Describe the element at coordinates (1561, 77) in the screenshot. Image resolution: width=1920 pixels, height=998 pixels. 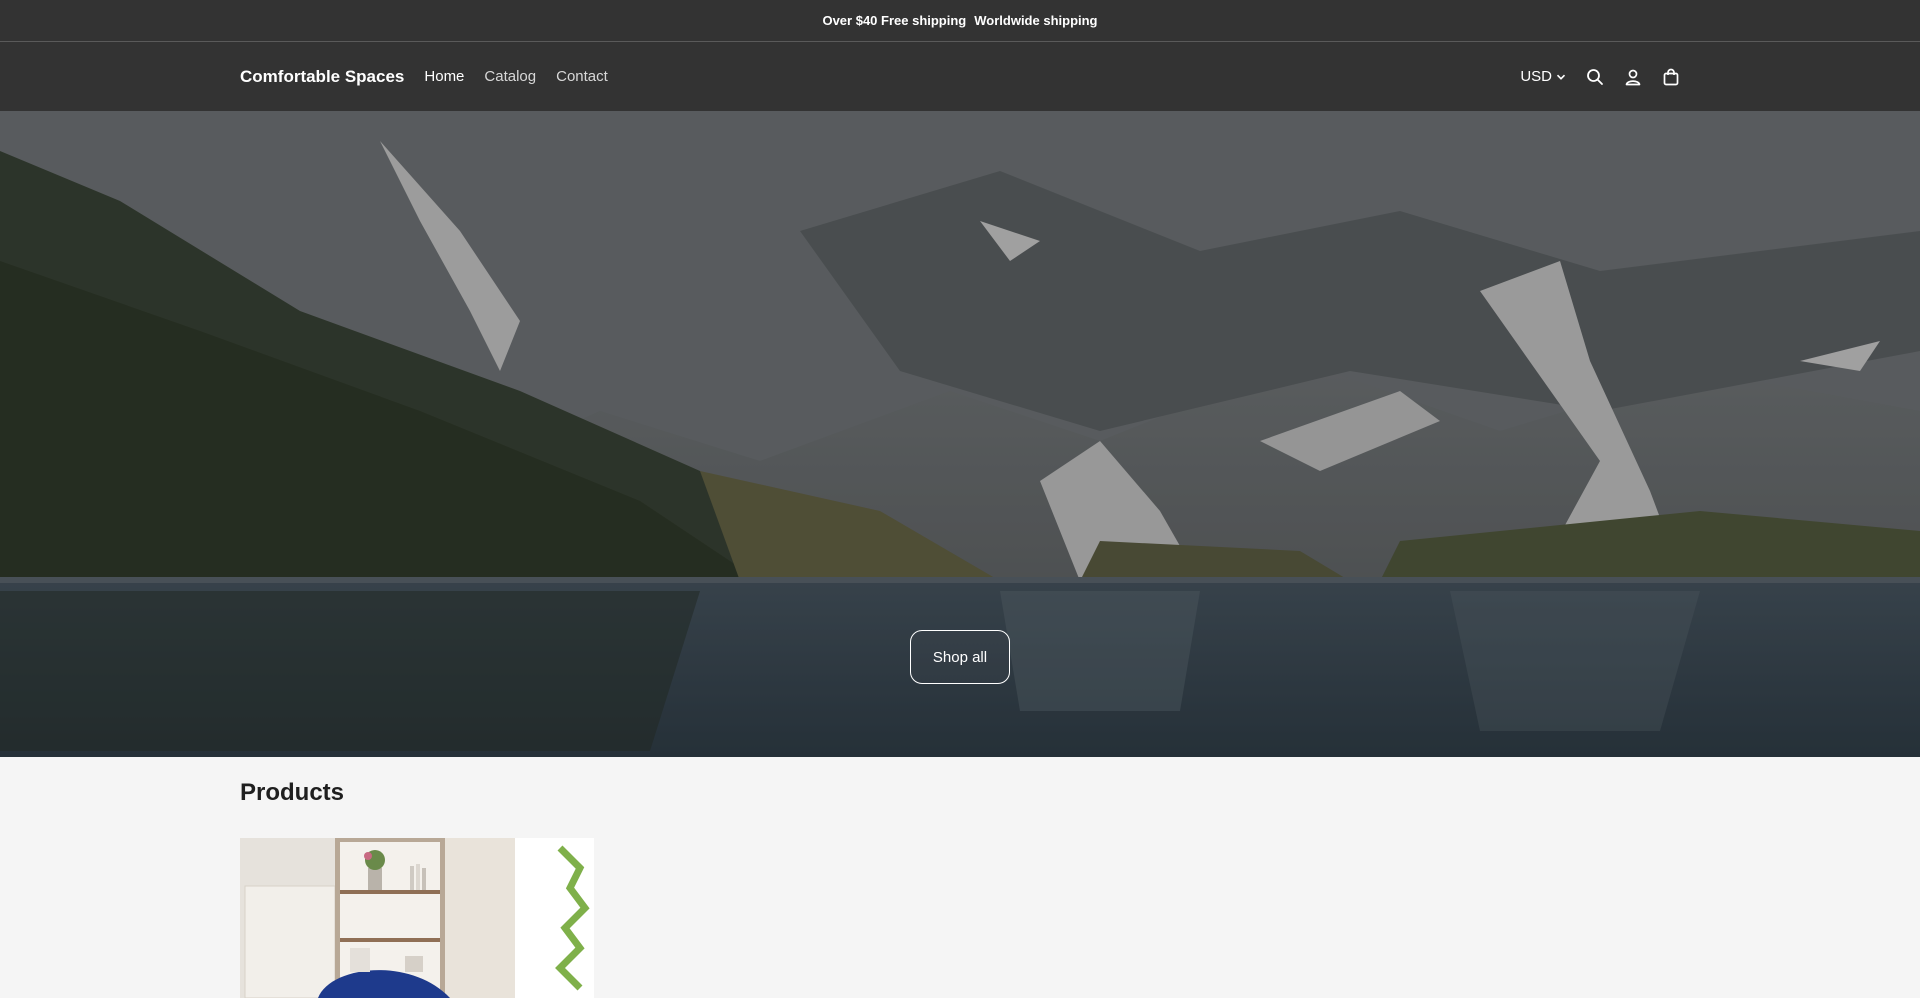
I see `chevron-down-icon` at that location.